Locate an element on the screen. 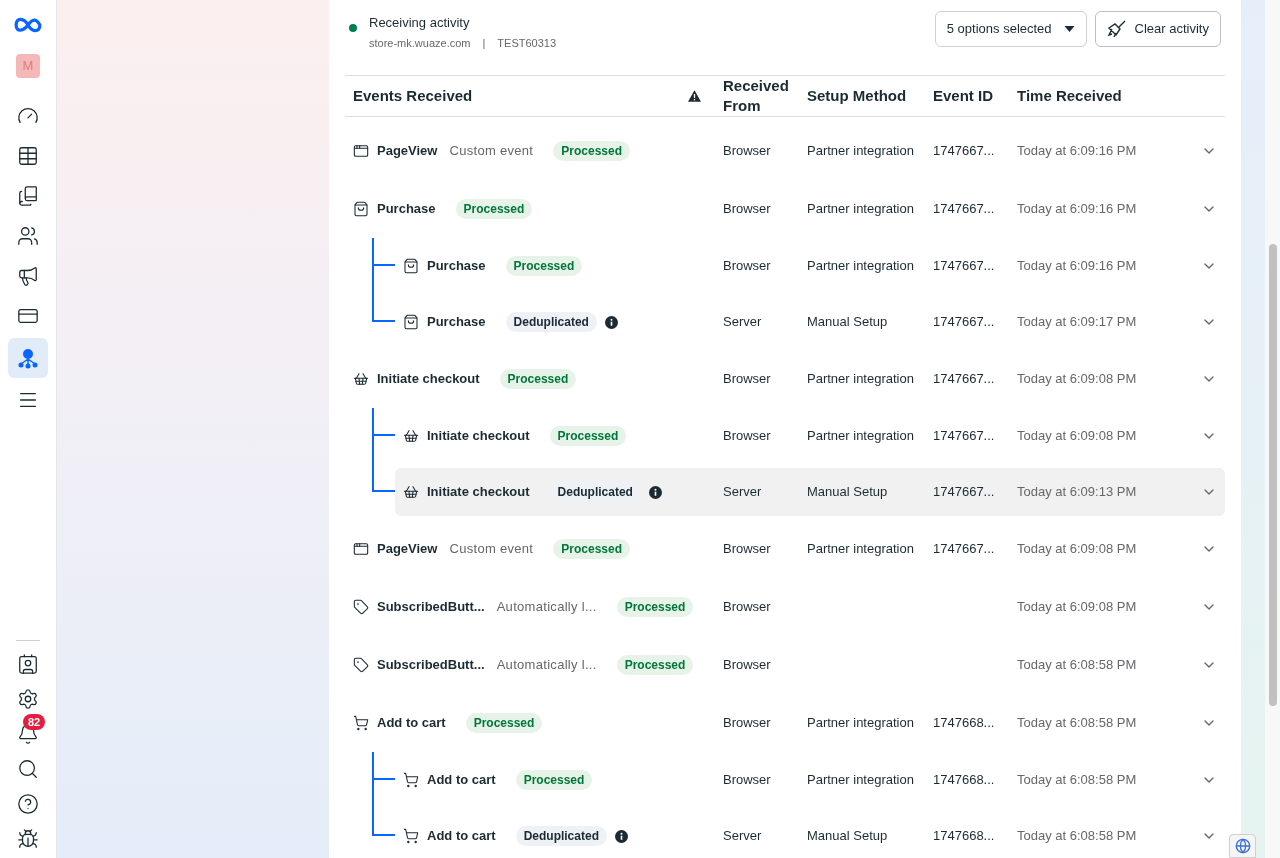 This screenshot has width=1280, height=858. search-icon is located at coordinates (28, 769).